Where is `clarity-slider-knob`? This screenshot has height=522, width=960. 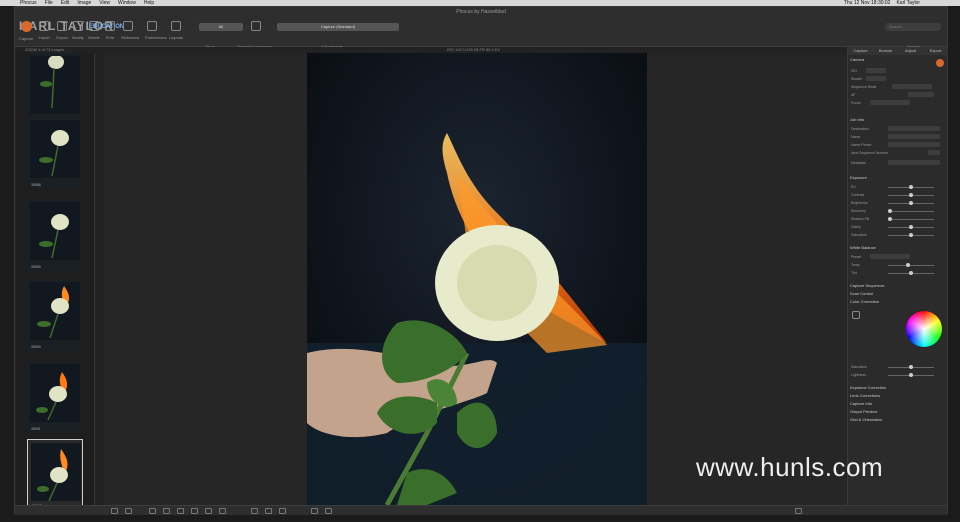
clarity-slider-knob is located at coordinates (911, 227).